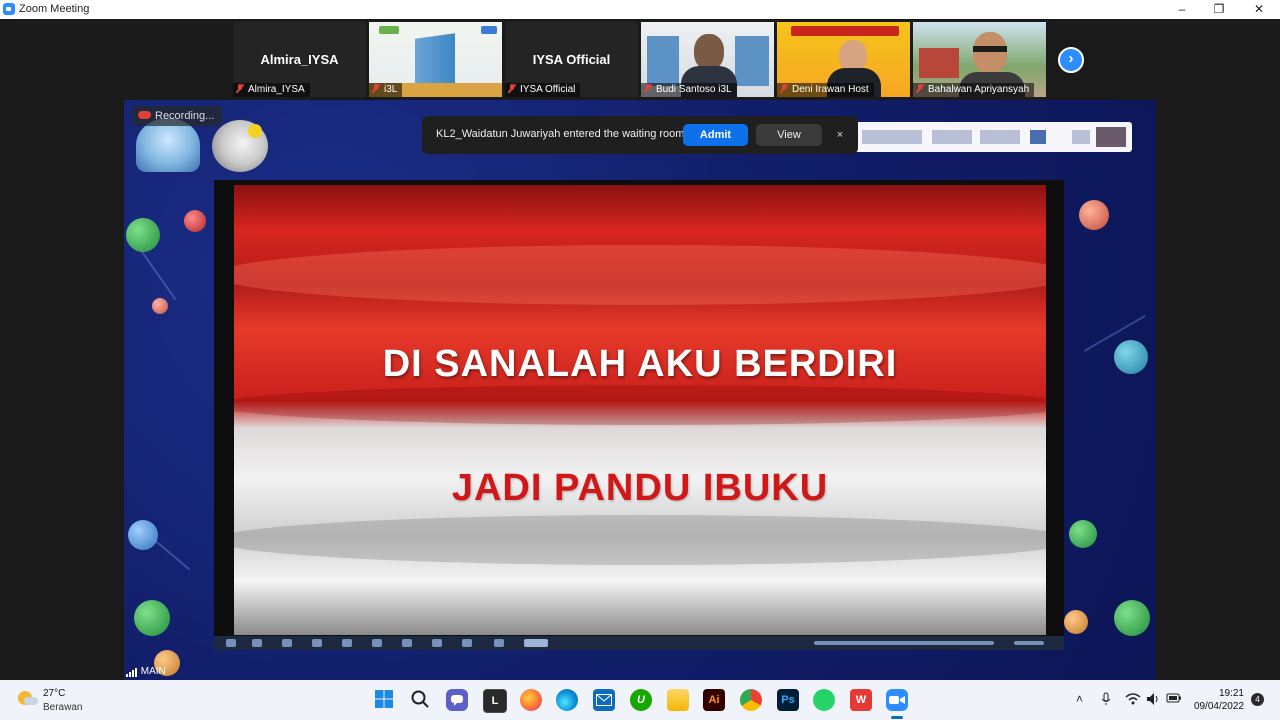 The image size is (1280, 720). I want to click on maximize-button: ❐, so click(1219, 9).